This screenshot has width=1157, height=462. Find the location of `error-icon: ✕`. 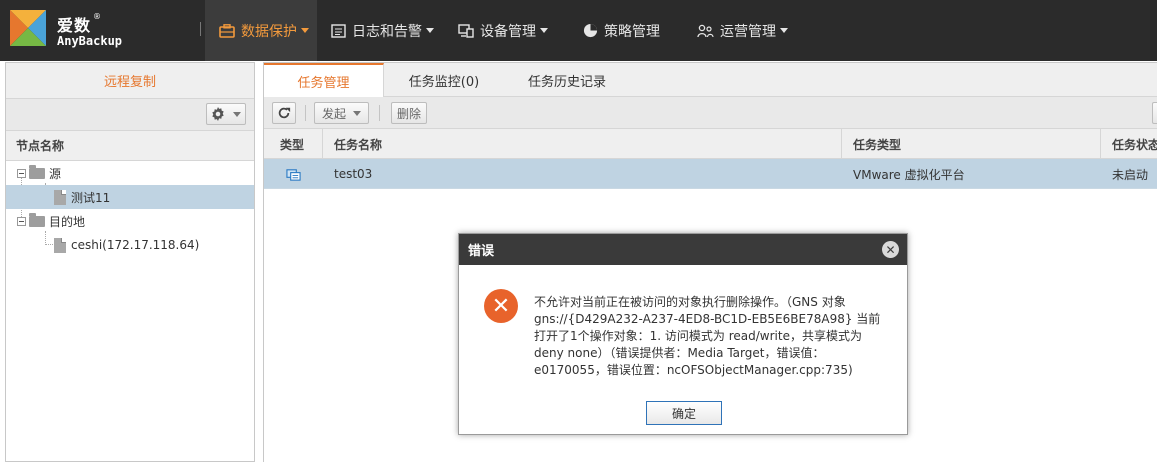

error-icon: ✕ is located at coordinates (501, 306).